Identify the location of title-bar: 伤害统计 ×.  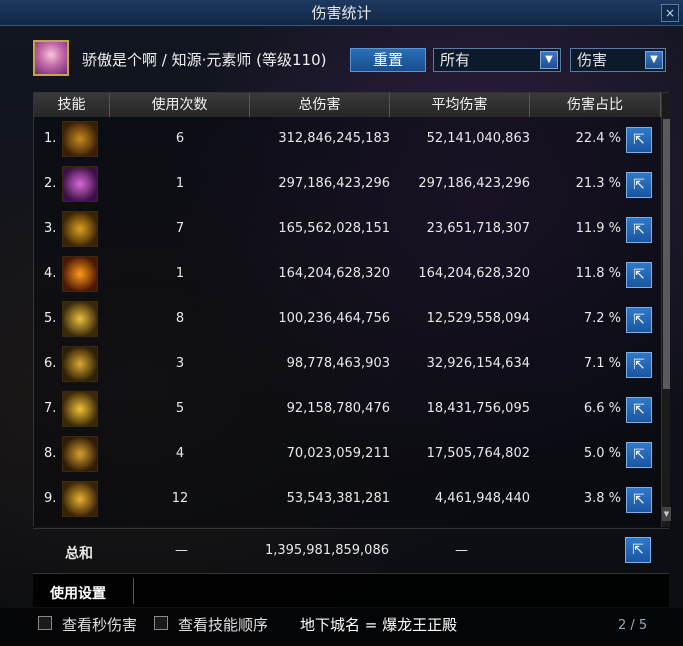
(341, 13).